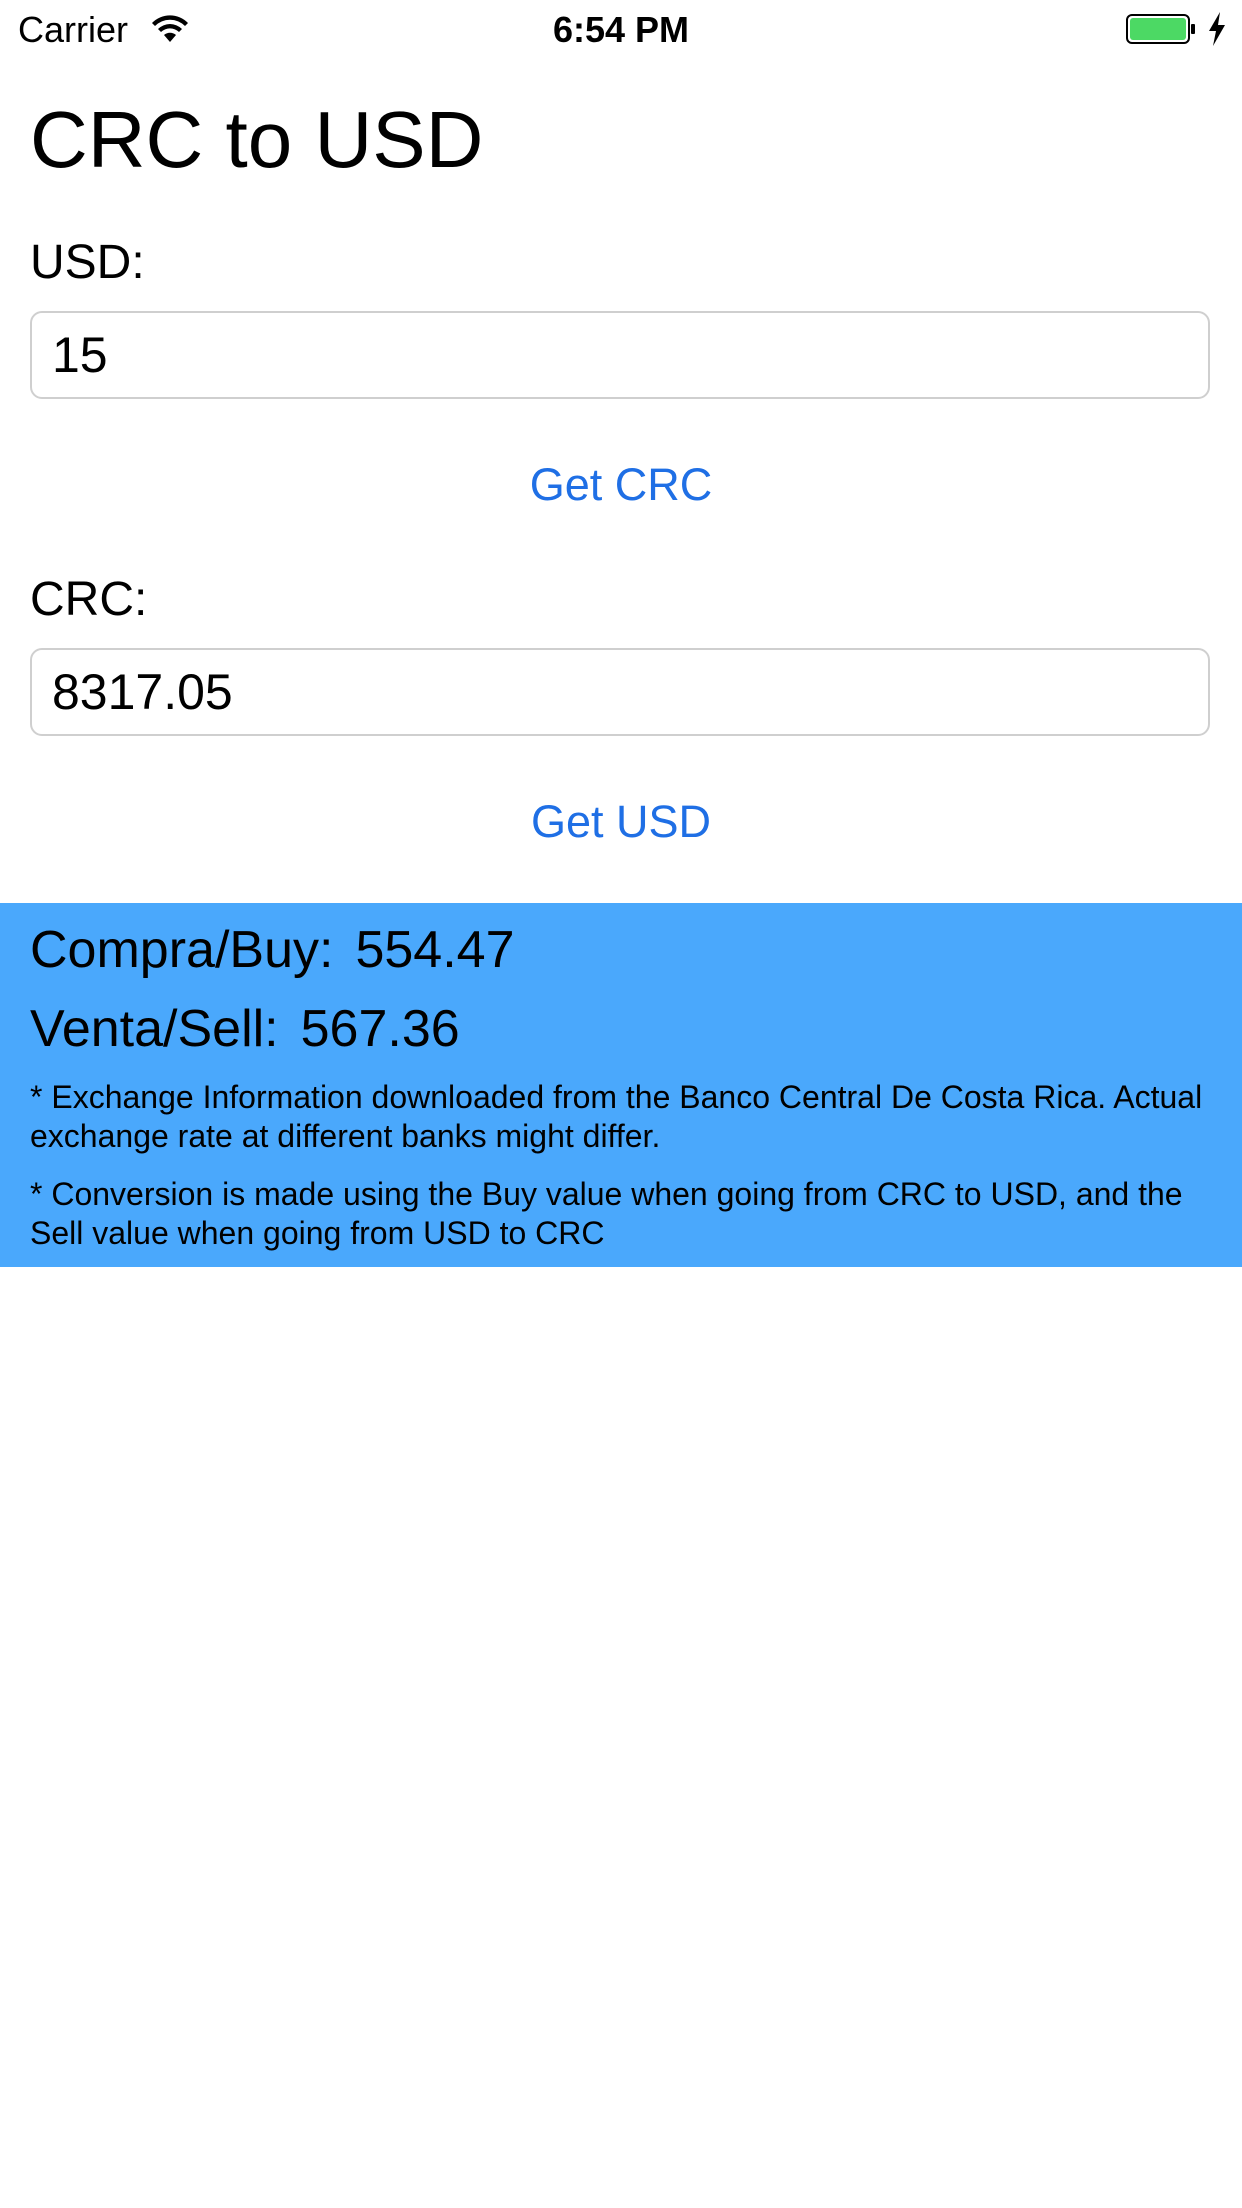  Describe the element at coordinates (620, 692) in the screenshot. I see `crc-input` at that location.